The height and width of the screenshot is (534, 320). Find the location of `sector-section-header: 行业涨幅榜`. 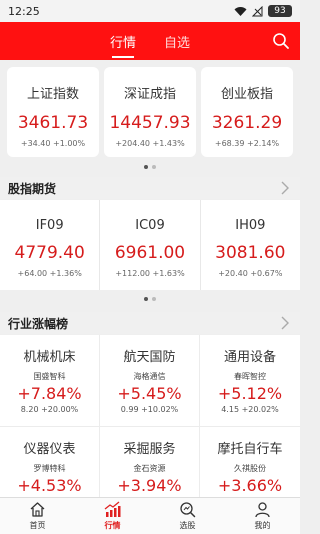

sector-section-header: 行业涨幅榜 is located at coordinates (150, 323).